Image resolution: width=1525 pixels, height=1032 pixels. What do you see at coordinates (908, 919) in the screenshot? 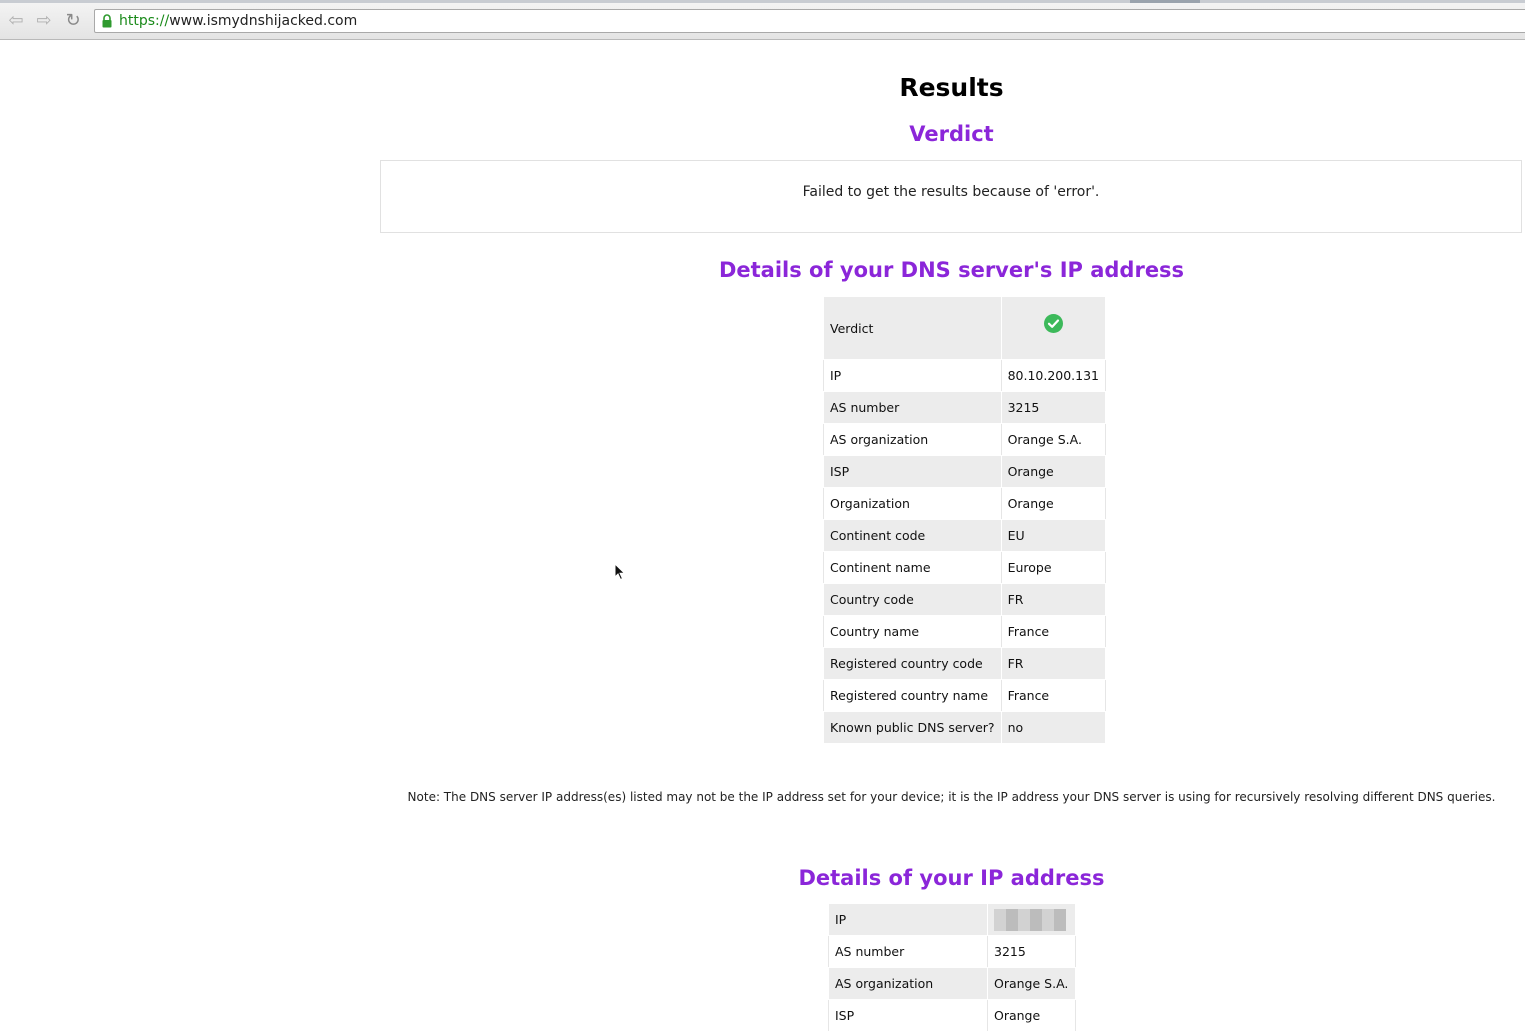
I see `ip-row-key: IP` at bounding box center [908, 919].